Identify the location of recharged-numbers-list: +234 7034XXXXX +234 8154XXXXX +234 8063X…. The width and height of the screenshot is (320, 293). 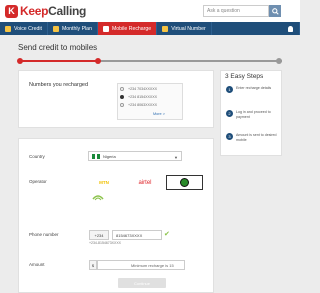
(150, 101).